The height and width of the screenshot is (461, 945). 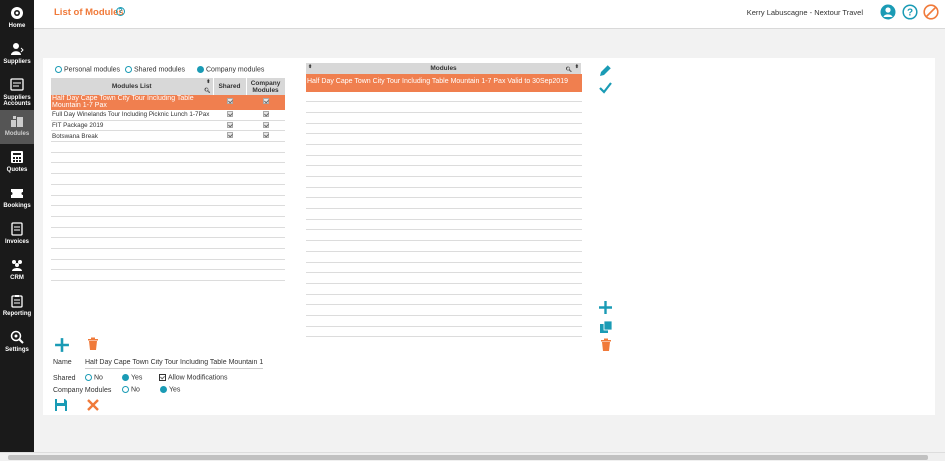 I want to click on company-no-option: No, so click(x=131, y=389).